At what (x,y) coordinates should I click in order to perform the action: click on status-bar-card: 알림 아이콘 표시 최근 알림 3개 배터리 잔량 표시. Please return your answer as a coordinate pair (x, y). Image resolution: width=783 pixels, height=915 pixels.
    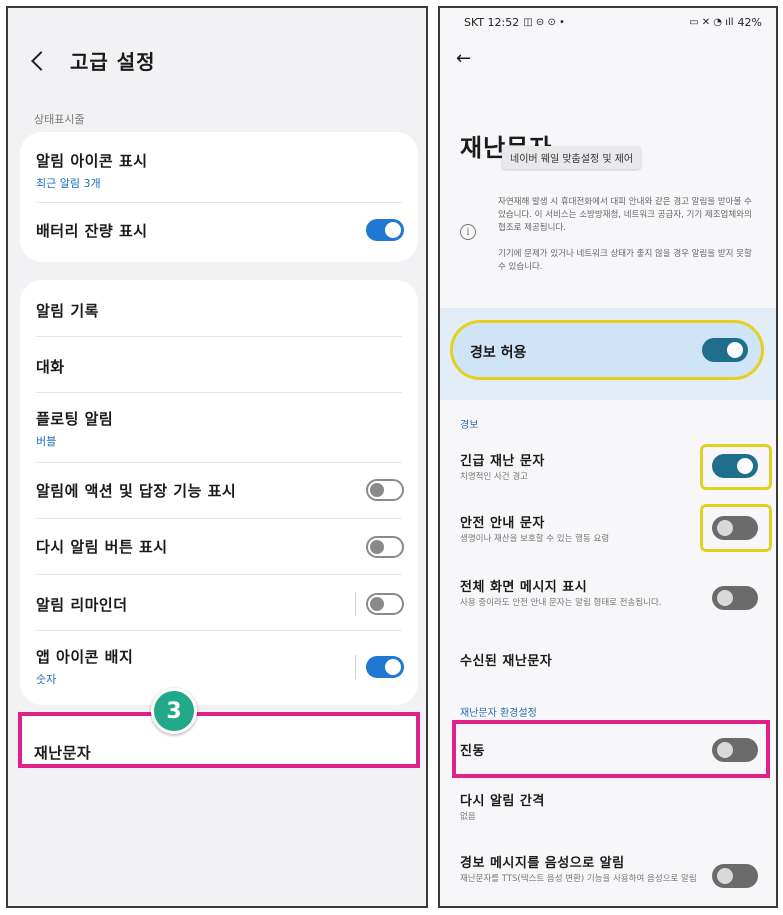
    Looking at the image, I should click on (219, 197).